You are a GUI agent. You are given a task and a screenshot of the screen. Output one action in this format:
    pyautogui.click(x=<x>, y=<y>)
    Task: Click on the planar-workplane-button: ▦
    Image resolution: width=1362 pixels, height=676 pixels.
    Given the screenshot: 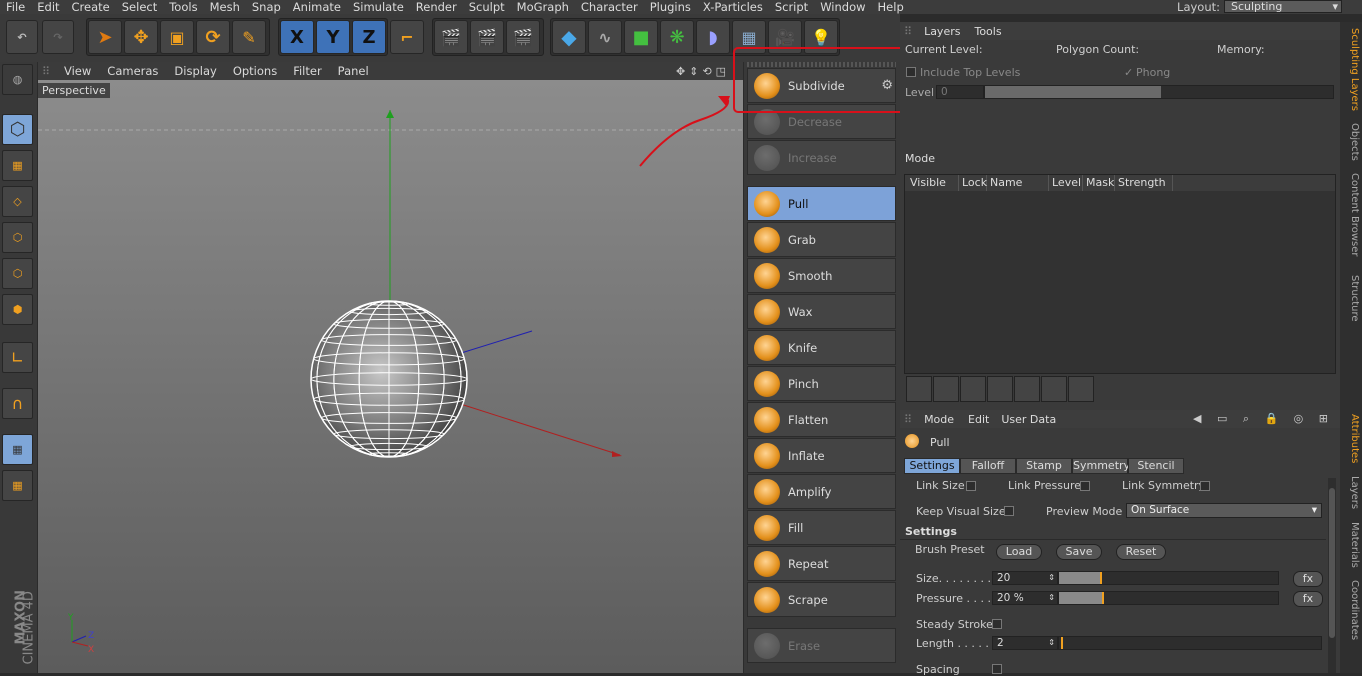 What is the action you would take?
    pyautogui.click(x=17, y=485)
    